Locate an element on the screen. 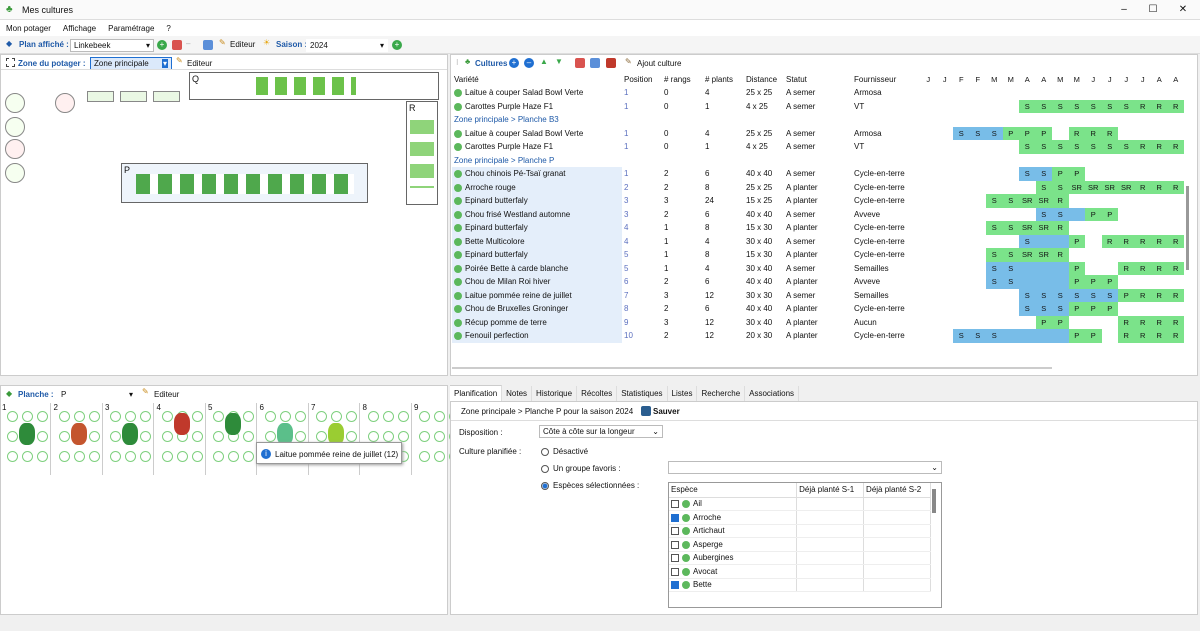 The image size is (1200, 631). tab-planification: Planification is located at coordinates (476, 393).